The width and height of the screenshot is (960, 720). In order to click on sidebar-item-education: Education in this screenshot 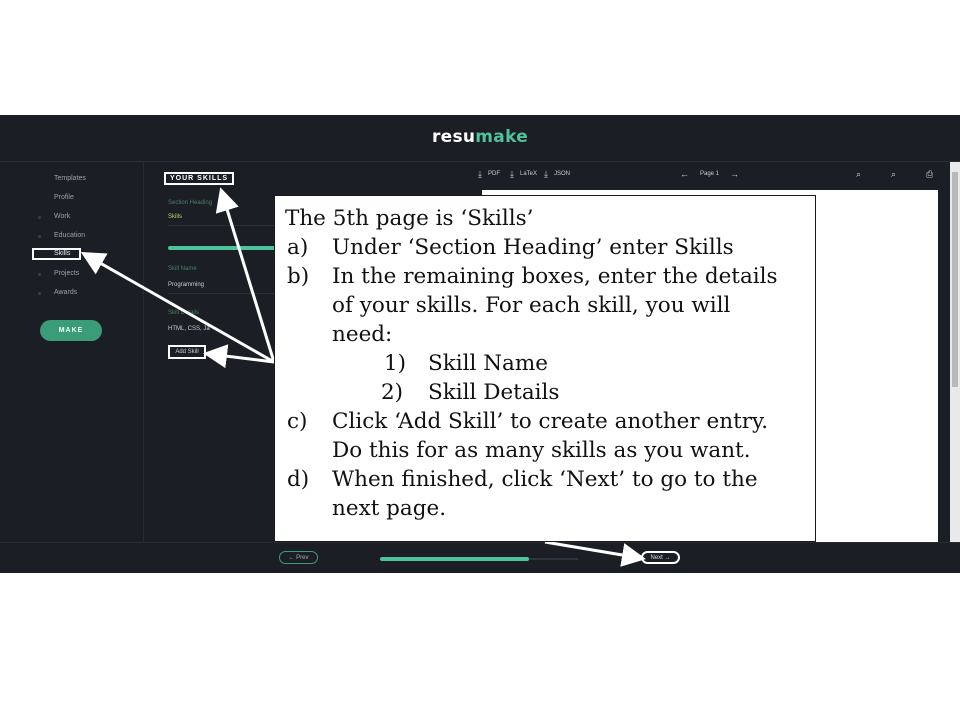, I will do `click(69, 235)`.